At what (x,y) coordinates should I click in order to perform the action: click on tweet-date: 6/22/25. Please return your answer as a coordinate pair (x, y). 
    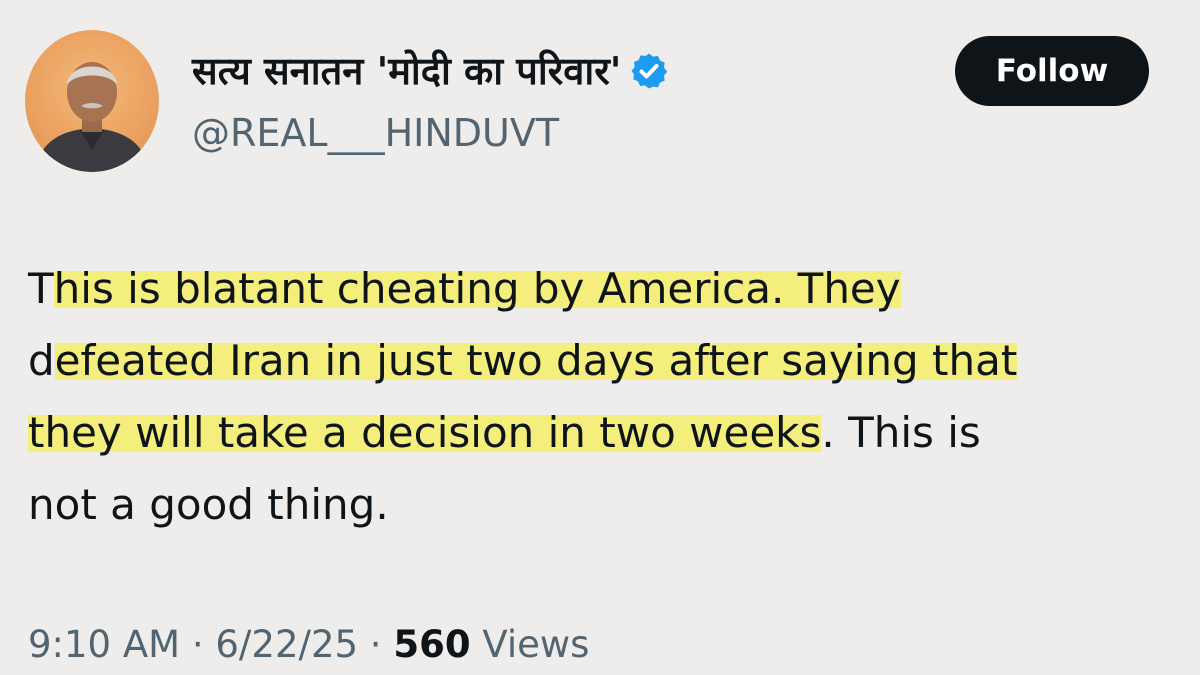
    Looking at the image, I should click on (286, 644).